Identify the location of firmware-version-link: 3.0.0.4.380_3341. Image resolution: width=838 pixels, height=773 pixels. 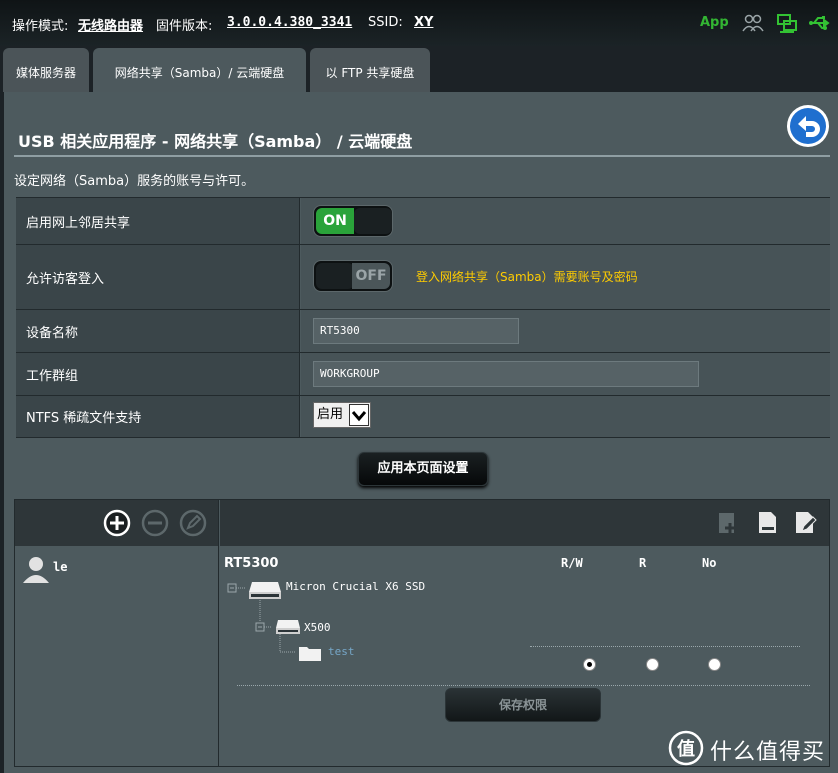
(289, 22).